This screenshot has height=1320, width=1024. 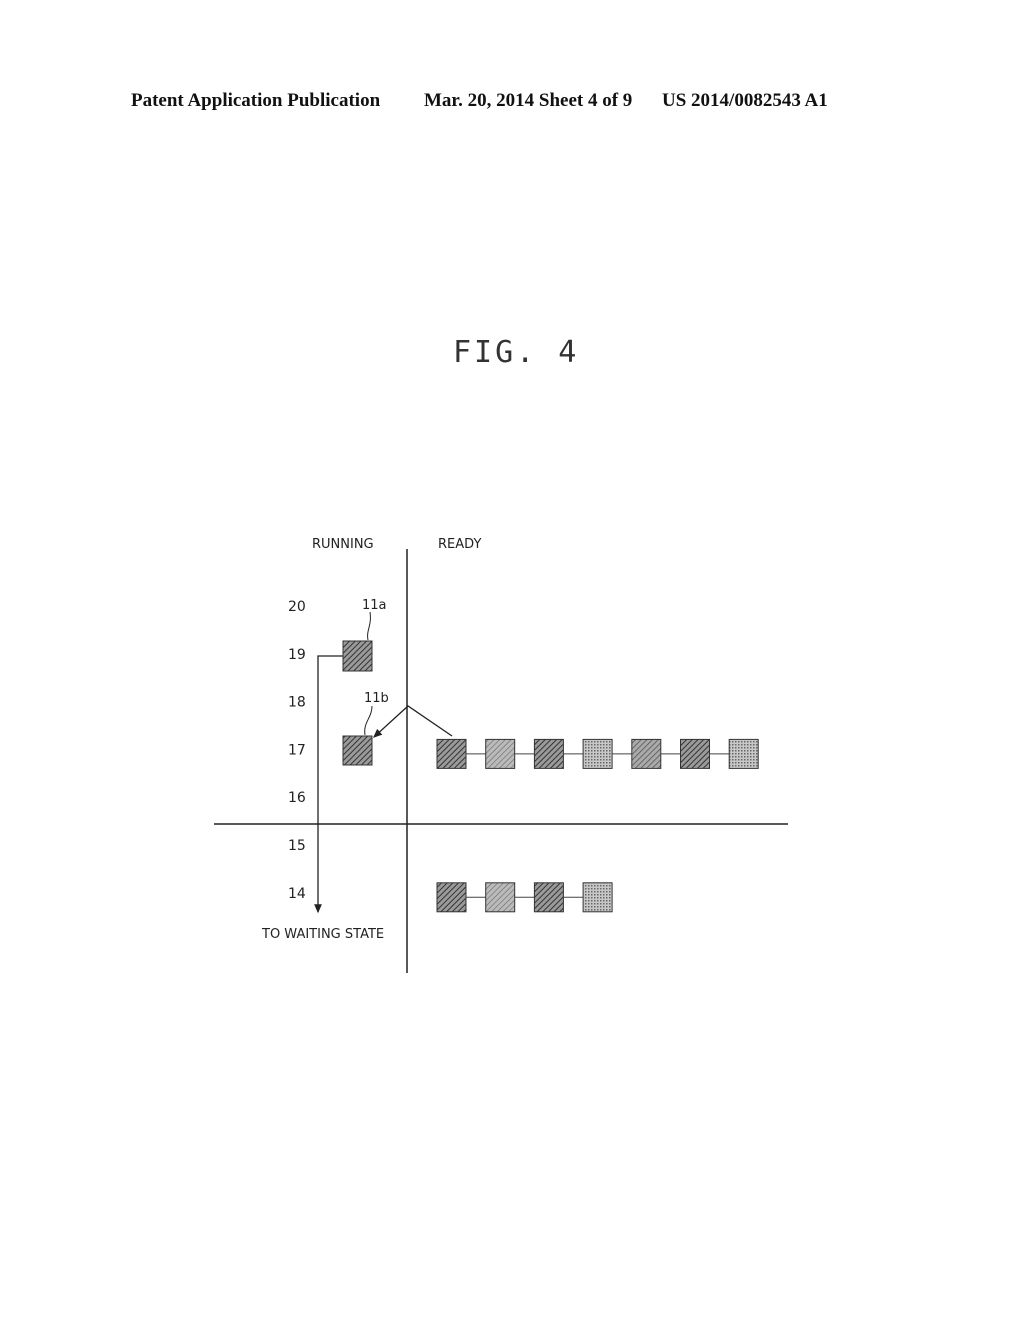 I want to click on priority-label-14: 14, so click(x=297, y=894).